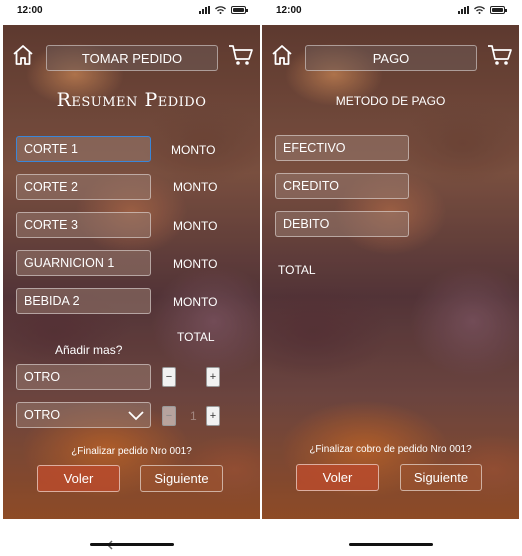 The height and width of the screenshot is (556, 522). Describe the element at coordinates (342, 186) in the screenshot. I see `payment-option-credito: CREDITO` at that location.